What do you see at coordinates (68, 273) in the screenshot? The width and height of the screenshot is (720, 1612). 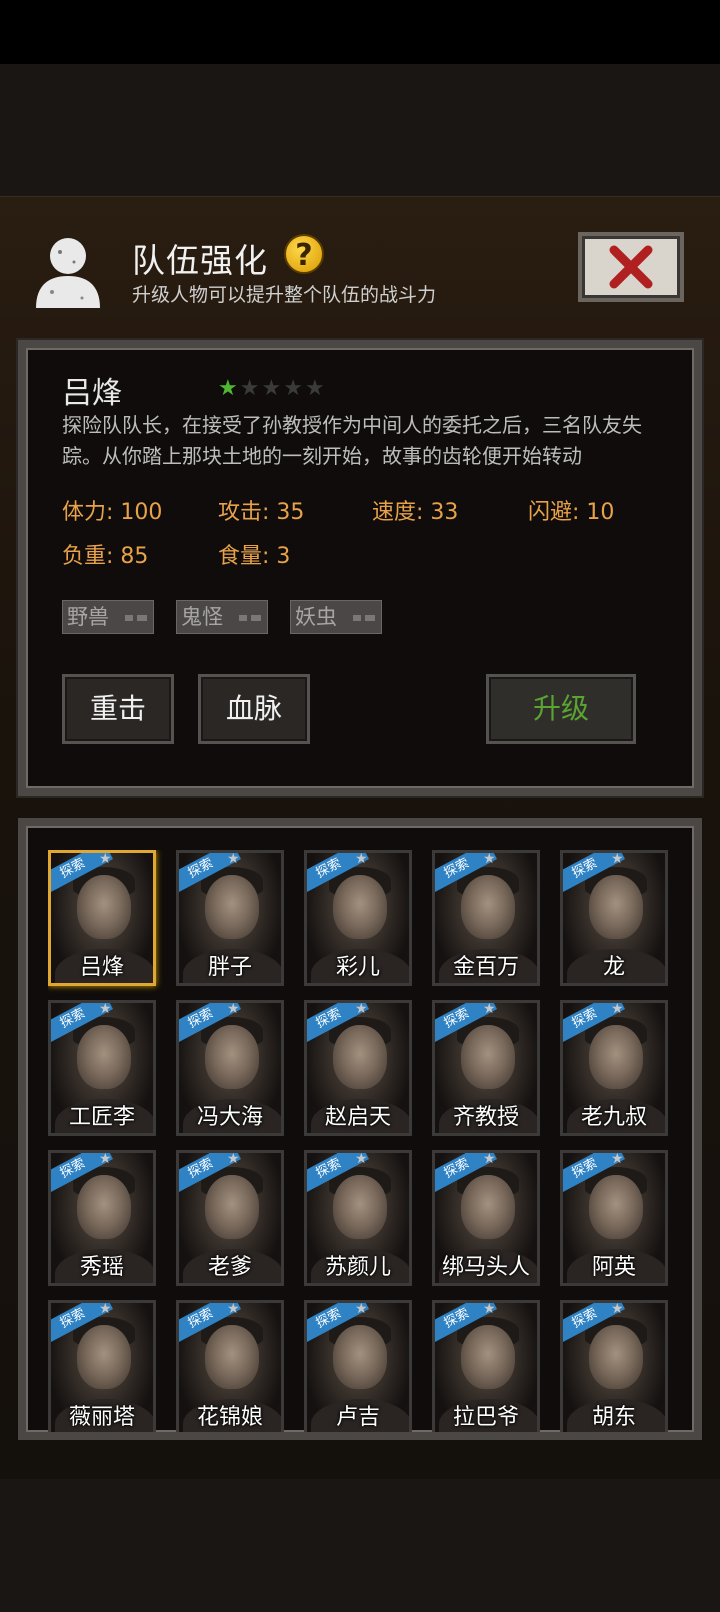 I see `player-silhouette-icon` at bounding box center [68, 273].